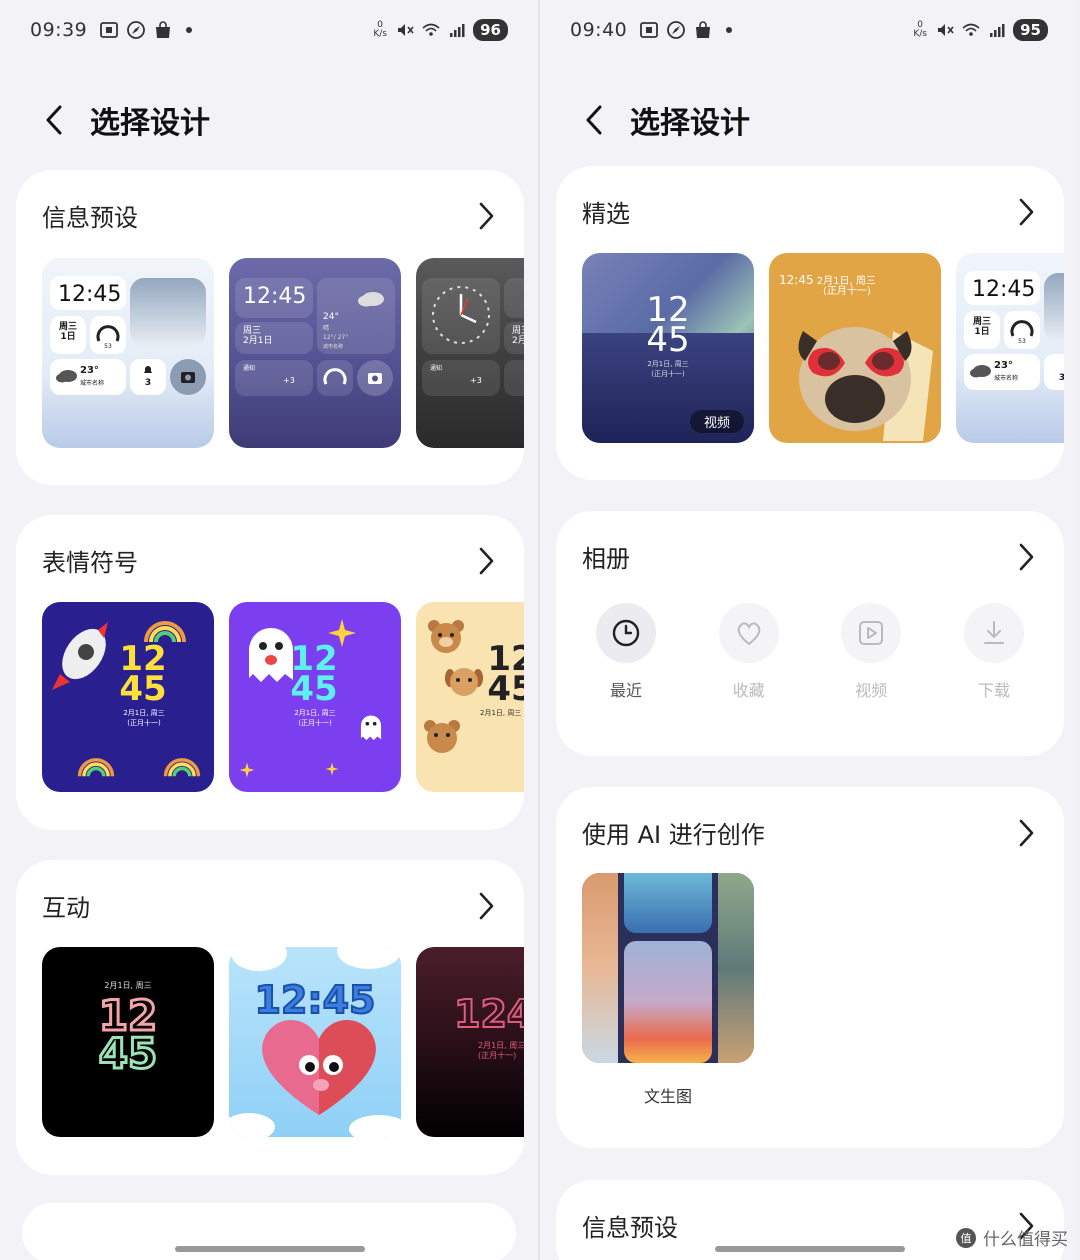 The width and height of the screenshot is (1080, 1260). I want to click on section-album: 相册 最近 收藏 视频 下载, so click(810, 633).